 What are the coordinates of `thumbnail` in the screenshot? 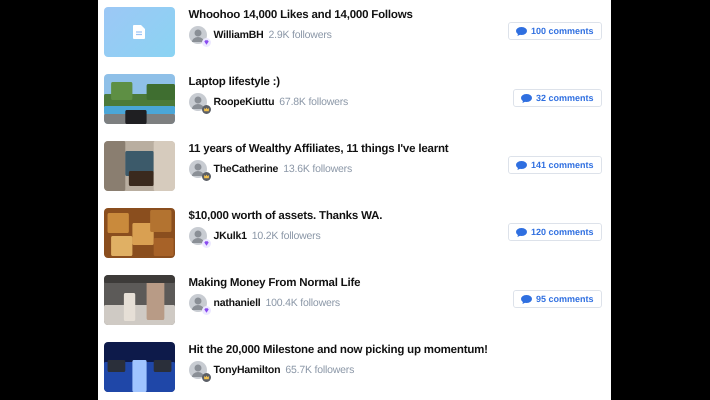 It's located at (139, 32).